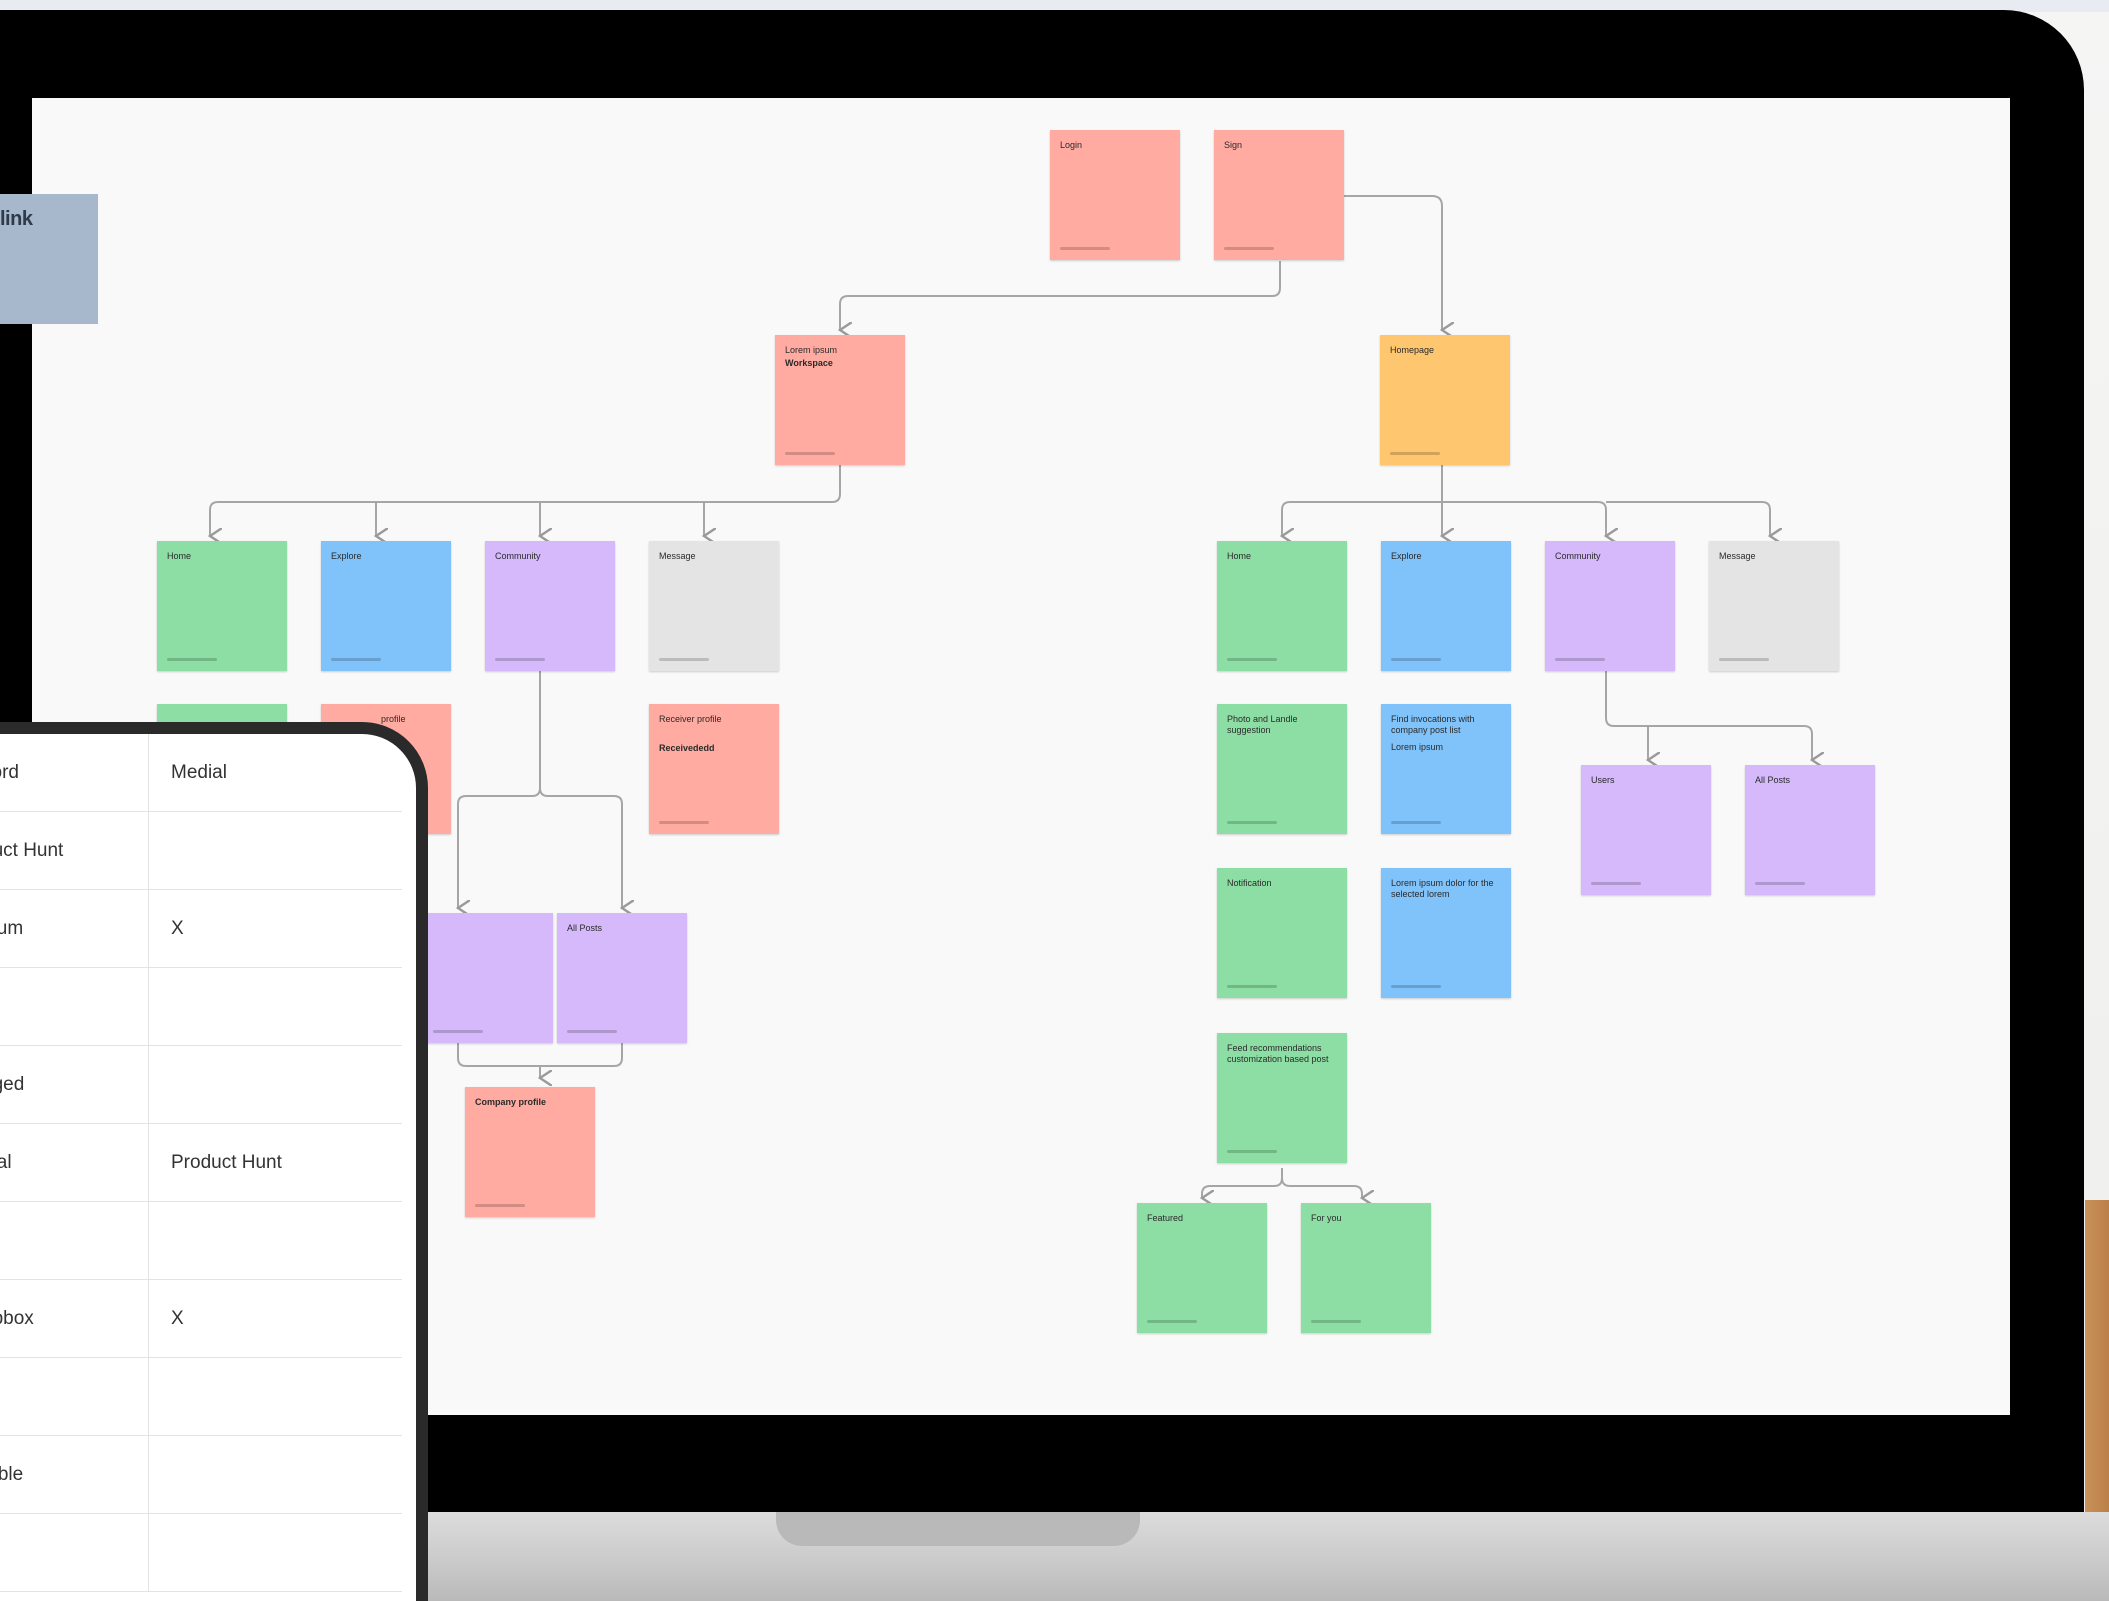 This screenshot has width=2109, height=1601. What do you see at coordinates (958, 1529) in the screenshot?
I see `laptop-hinge` at bounding box center [958, 1529].